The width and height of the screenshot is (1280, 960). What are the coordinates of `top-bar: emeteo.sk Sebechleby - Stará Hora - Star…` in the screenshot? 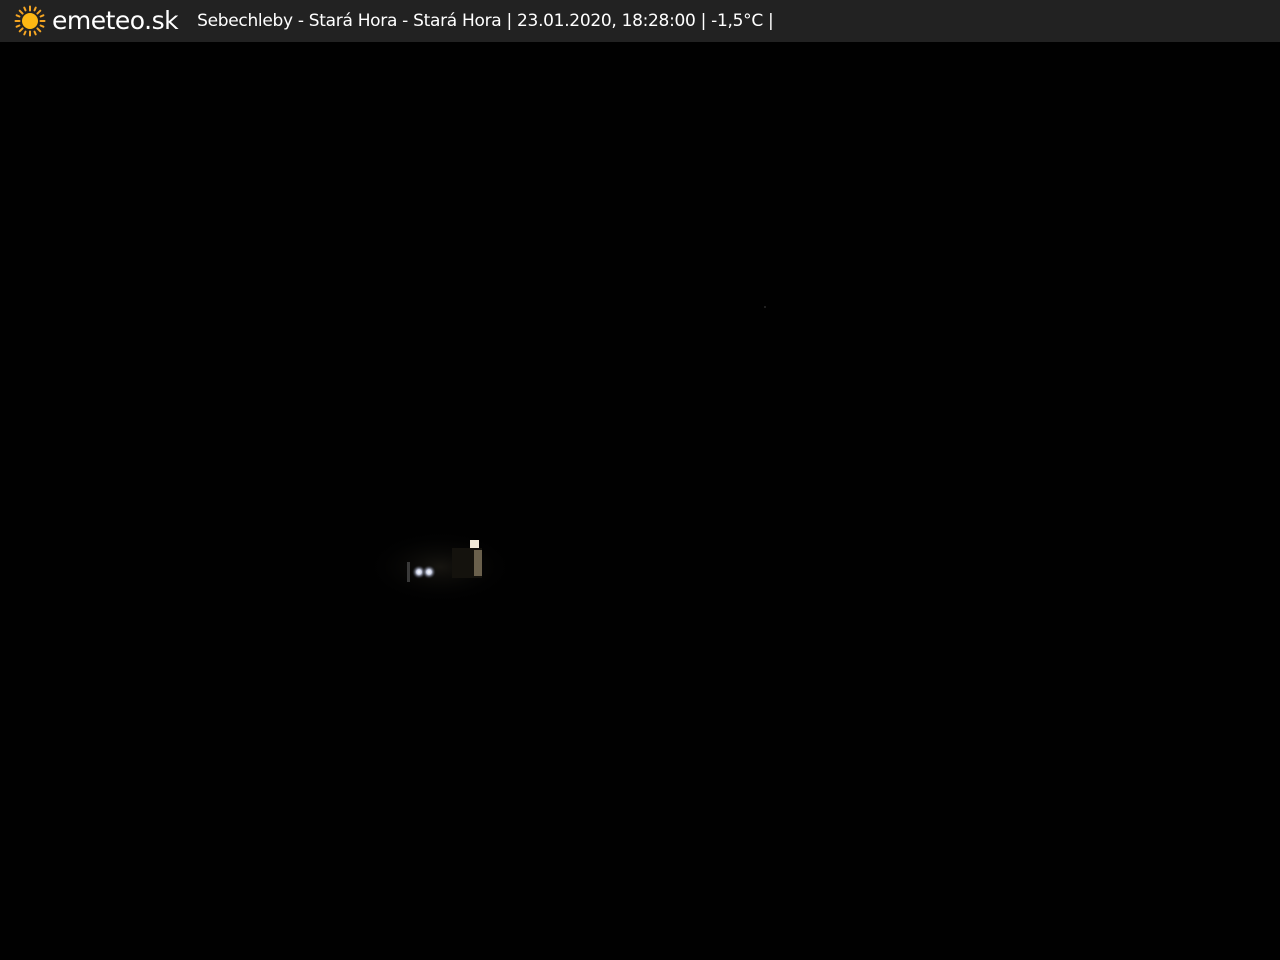 It's located at (640, 21).